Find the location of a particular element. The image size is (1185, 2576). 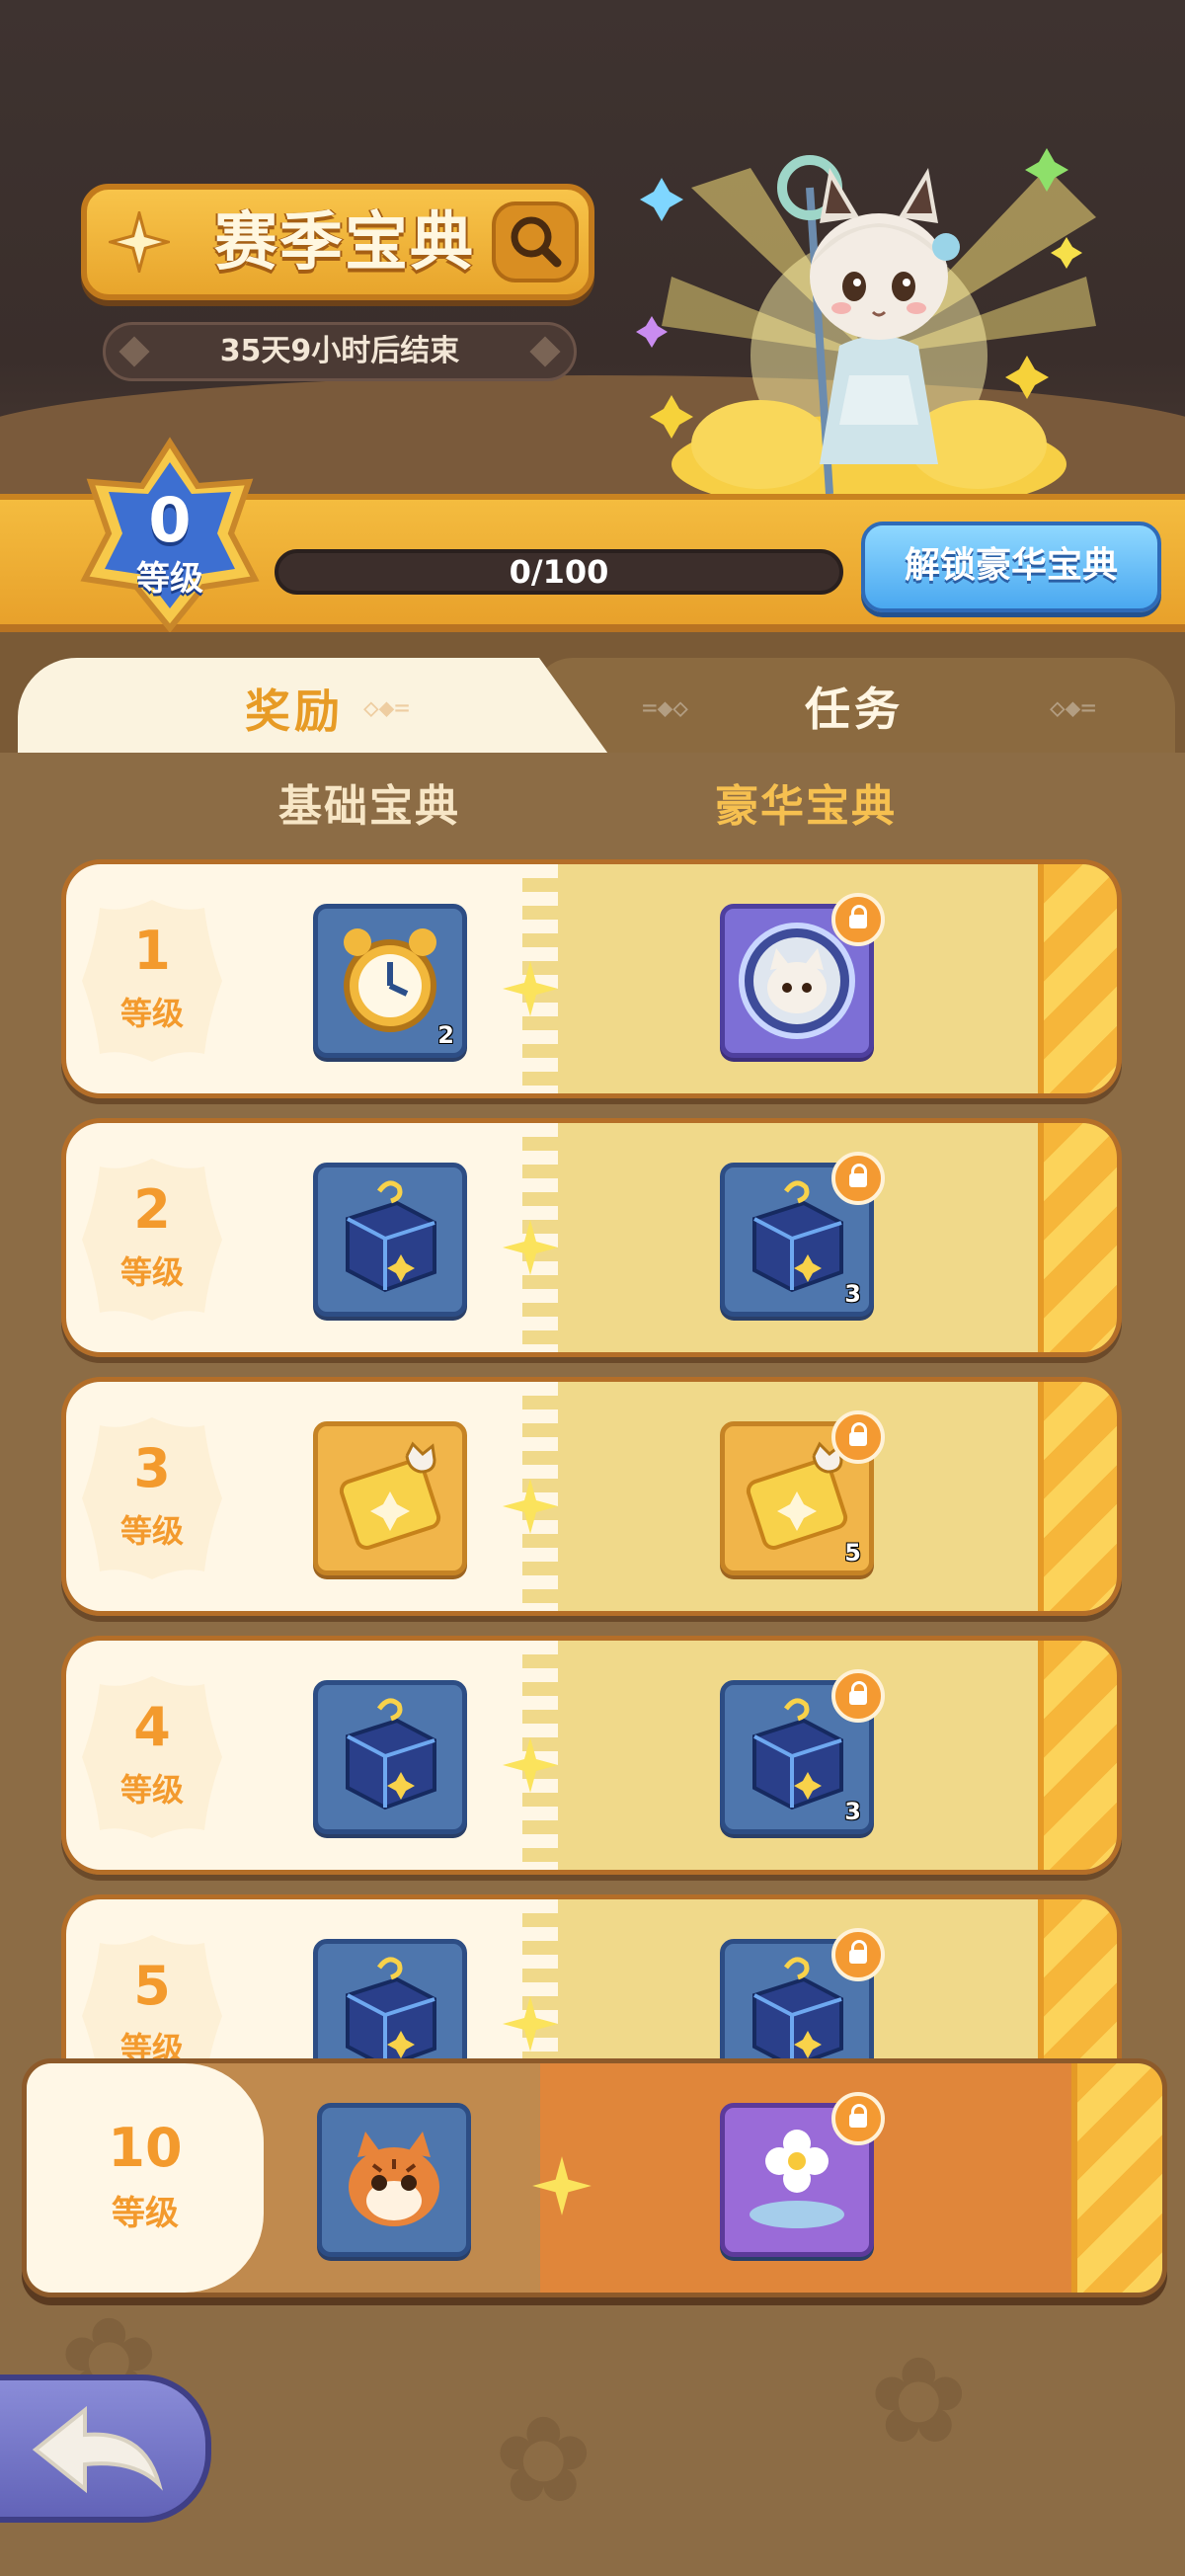

basic-reward-item: 2 is located at coordinates (390, 981).